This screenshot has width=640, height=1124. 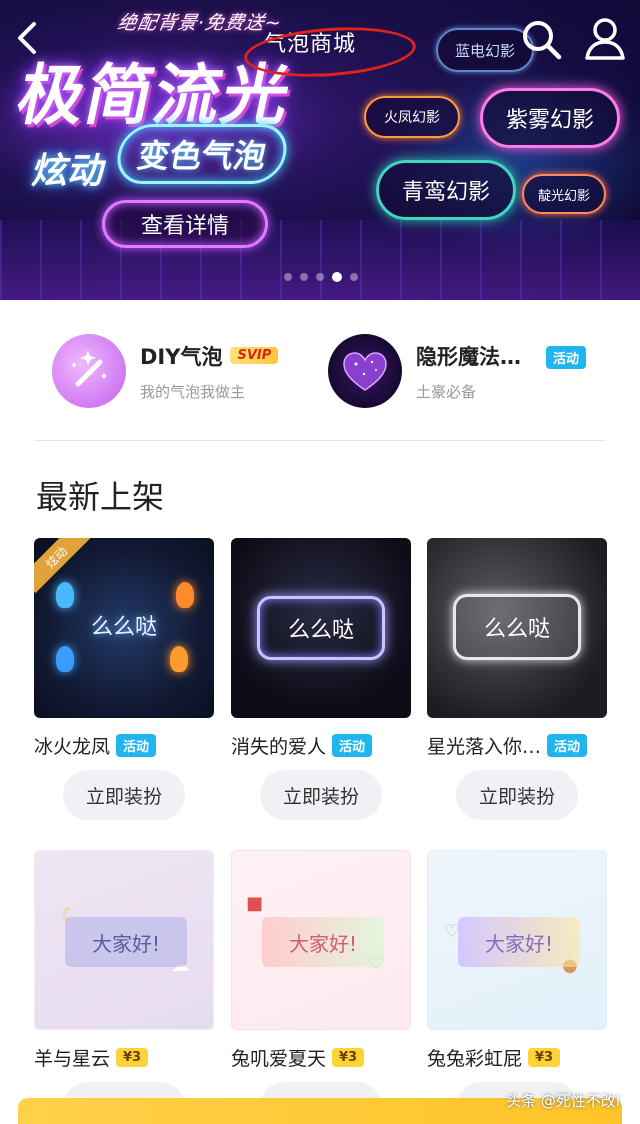 I want to click on bubble-card: ■ ♡ 大家好! 兔叽爱夏天 ¥3 立即装扮, so click(x=321, y=987).